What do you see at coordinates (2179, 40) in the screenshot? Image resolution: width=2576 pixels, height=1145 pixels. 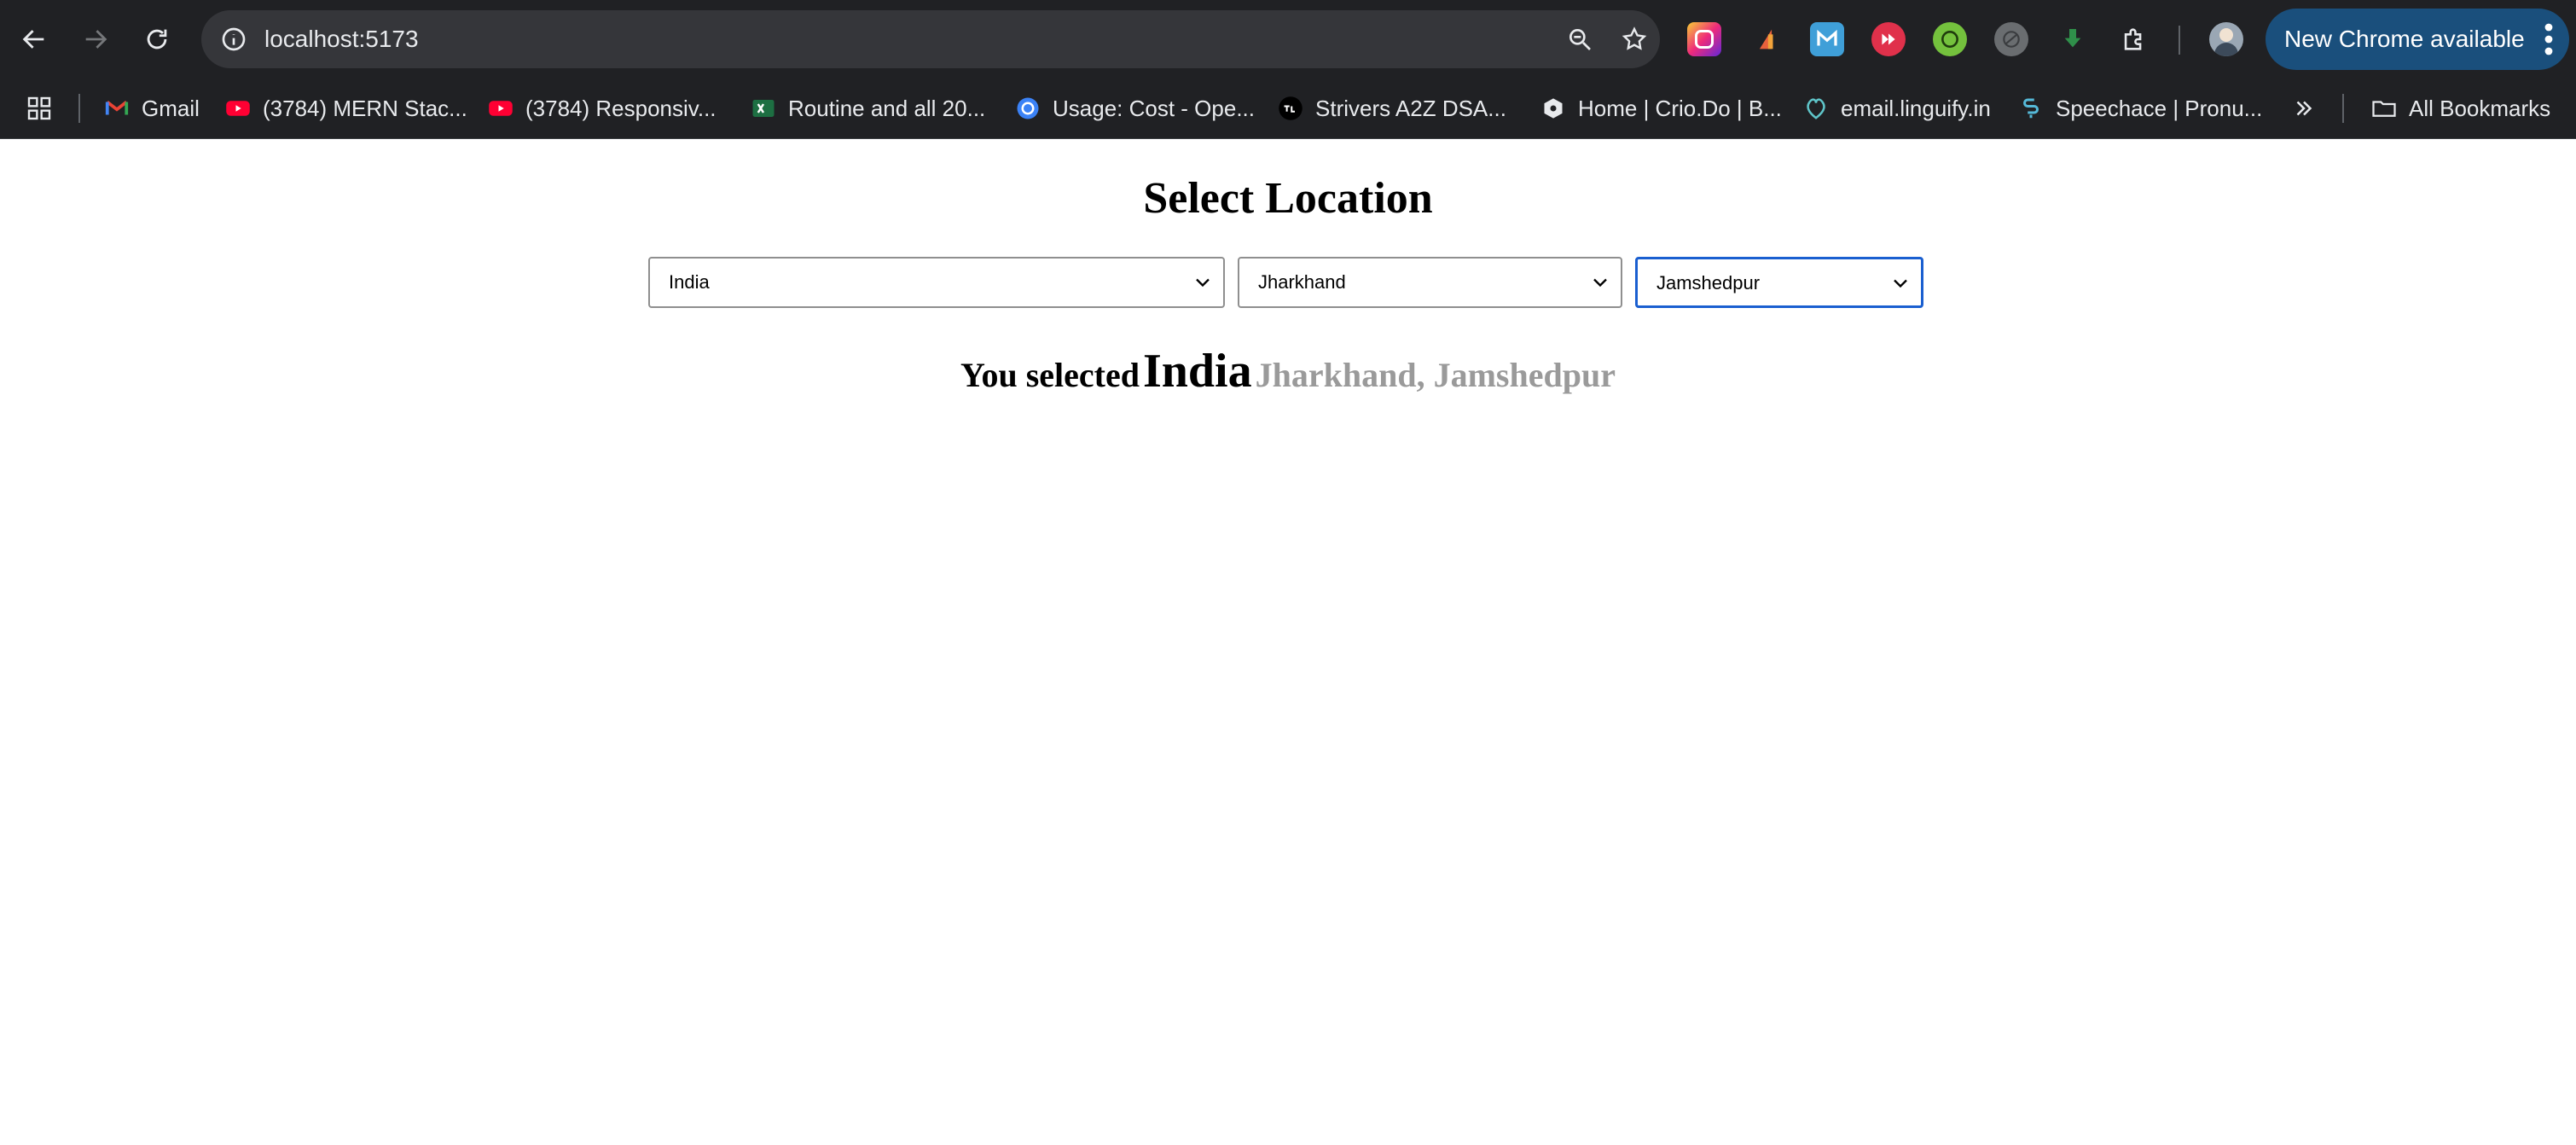 I see `toolbar-divider` at bounding box center [2179, 40].